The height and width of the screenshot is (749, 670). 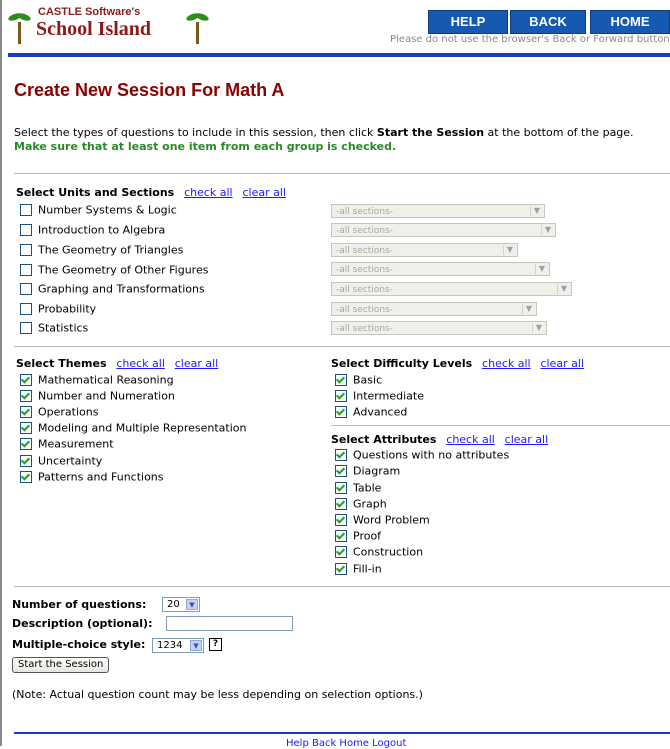 I want to click on attribute-row: Diagram, so click(x=367, y=472).